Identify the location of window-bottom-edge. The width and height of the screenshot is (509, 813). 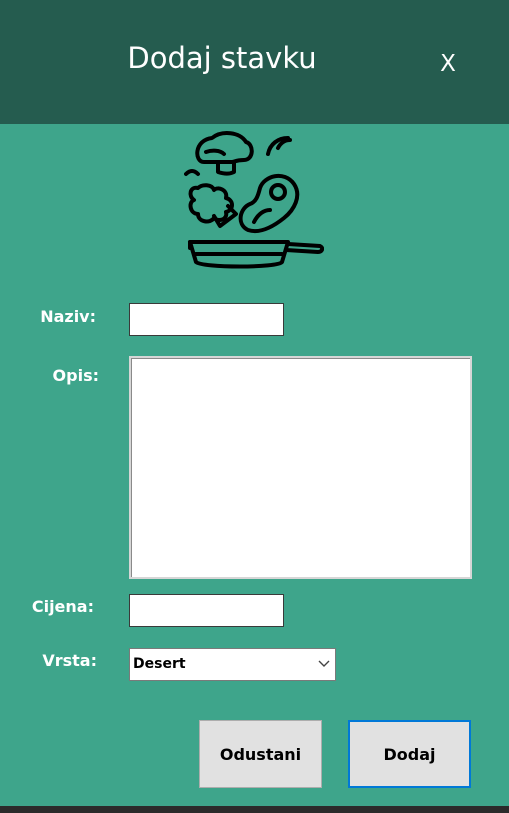
(254, 809).